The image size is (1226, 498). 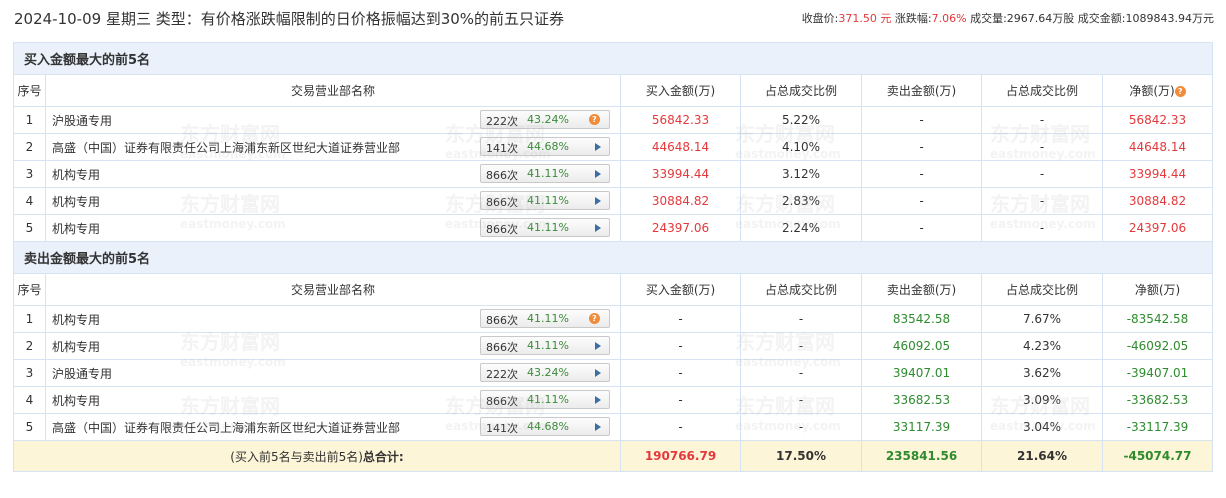 I want to click on change-label: 涨跌幅:, so click(x=913, y=18).